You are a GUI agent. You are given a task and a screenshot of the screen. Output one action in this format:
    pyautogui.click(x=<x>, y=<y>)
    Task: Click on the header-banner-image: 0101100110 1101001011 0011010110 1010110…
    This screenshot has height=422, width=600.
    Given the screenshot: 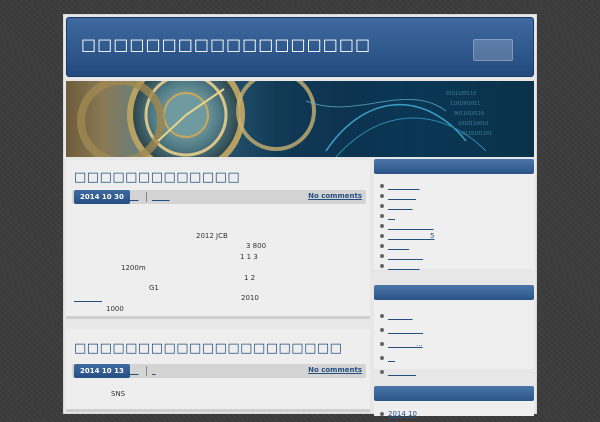 What is the action you would take?
    pyautogui.click(x=300, y=119)
    